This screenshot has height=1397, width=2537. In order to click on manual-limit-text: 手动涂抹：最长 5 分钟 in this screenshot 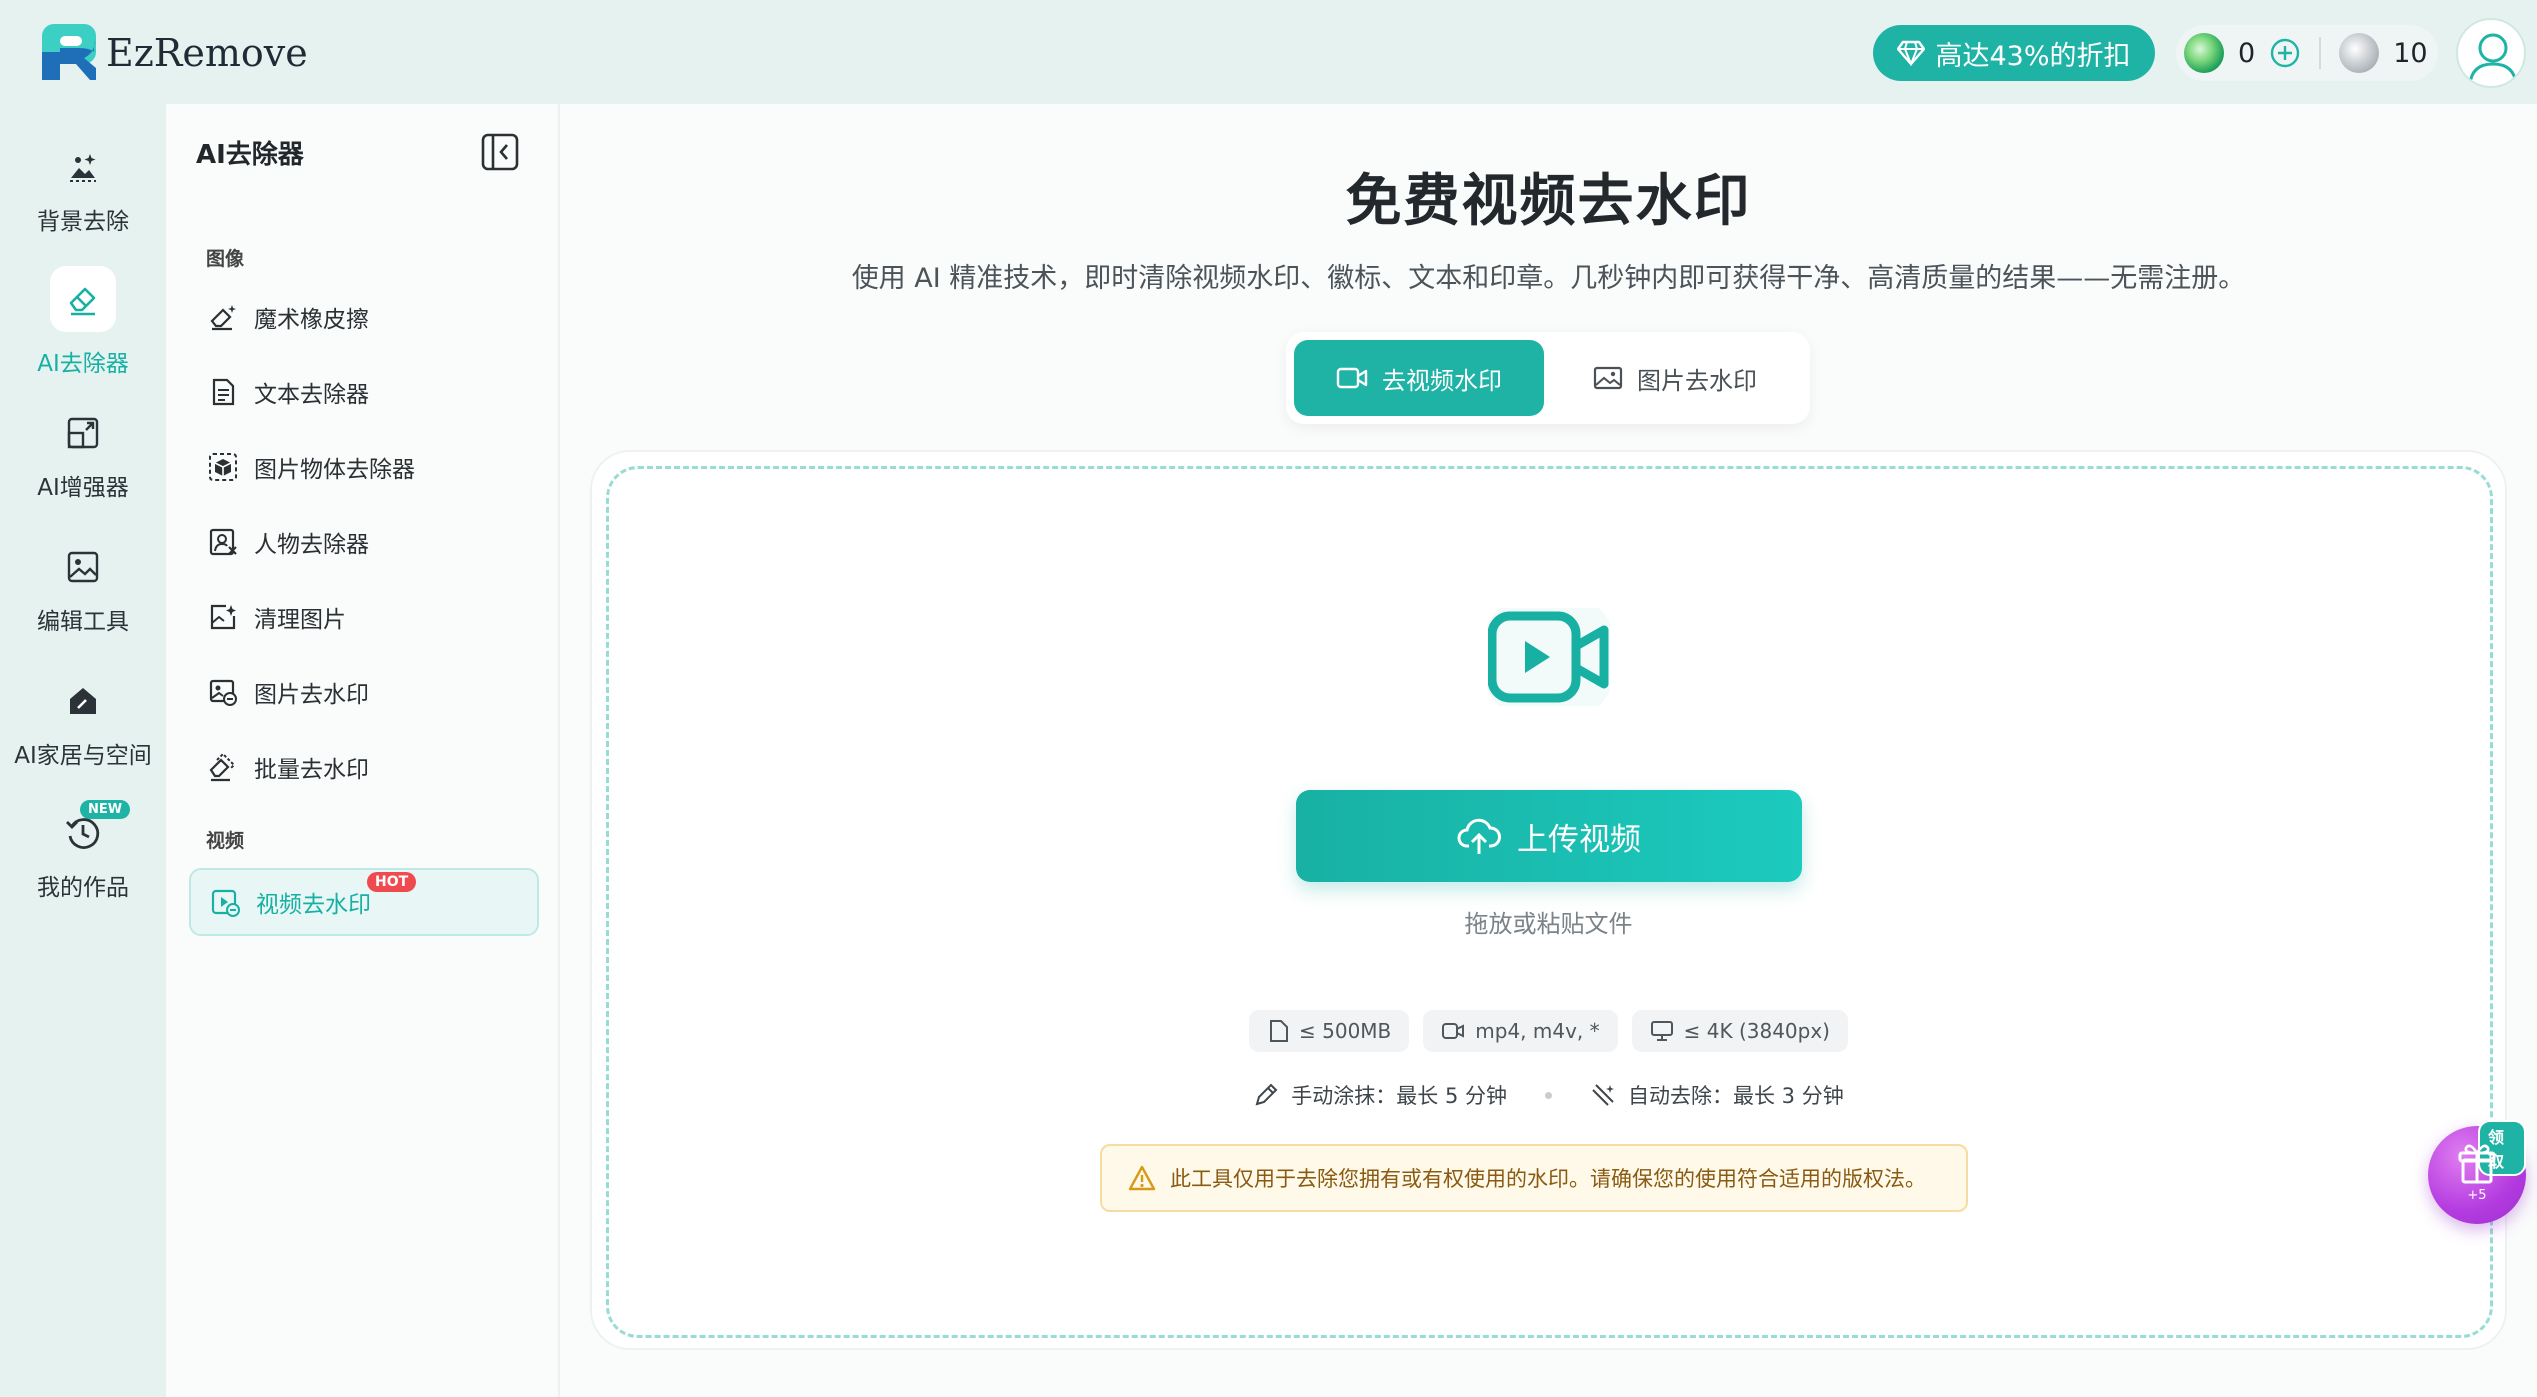, I will do `click(1399, 1096)`.